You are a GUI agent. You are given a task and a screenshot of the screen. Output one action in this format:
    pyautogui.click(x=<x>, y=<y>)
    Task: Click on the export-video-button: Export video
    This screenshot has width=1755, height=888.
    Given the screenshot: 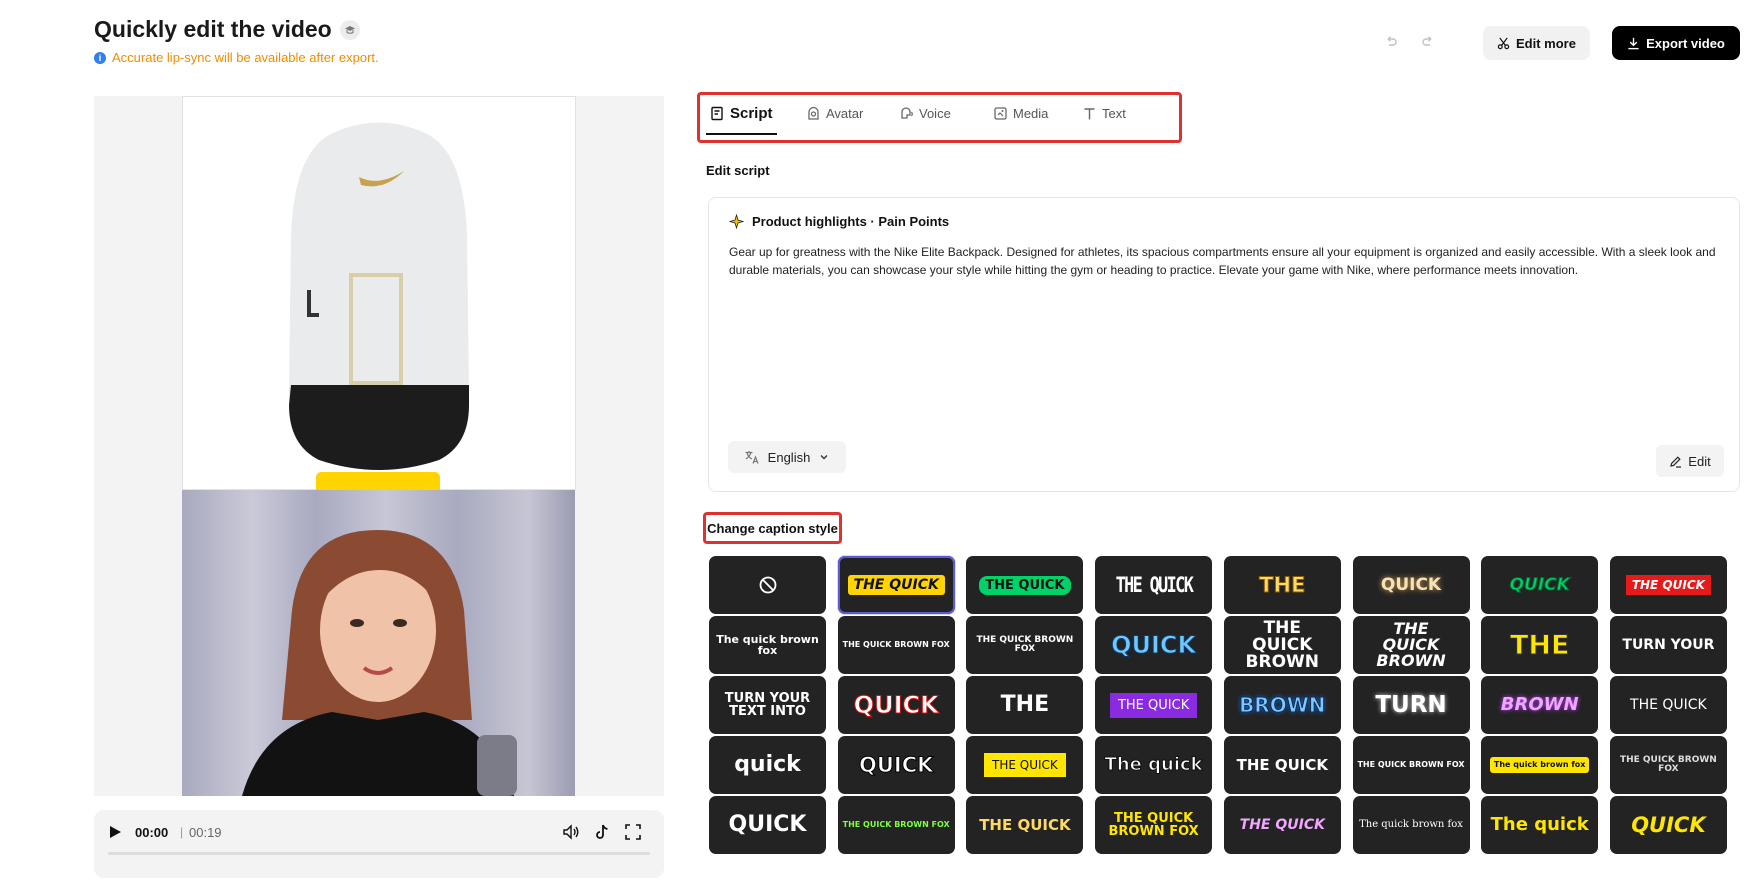 What is the action you would take?
    pyautogui.click(x=1676, y=43)
    